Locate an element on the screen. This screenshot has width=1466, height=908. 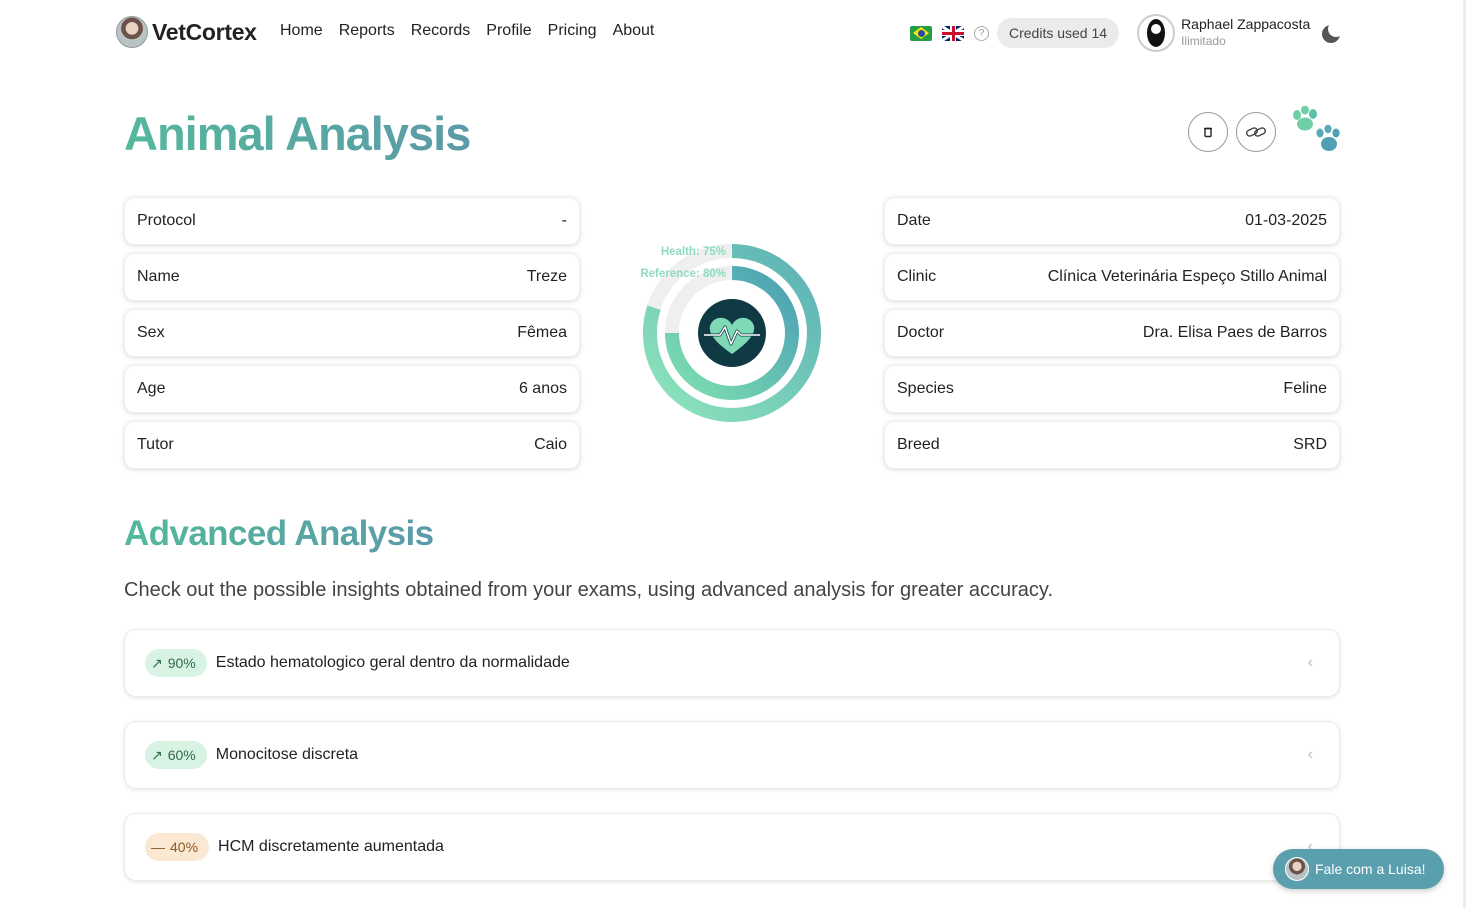
insight-badge: ↗ 60% is located at coordinates (176, 755).